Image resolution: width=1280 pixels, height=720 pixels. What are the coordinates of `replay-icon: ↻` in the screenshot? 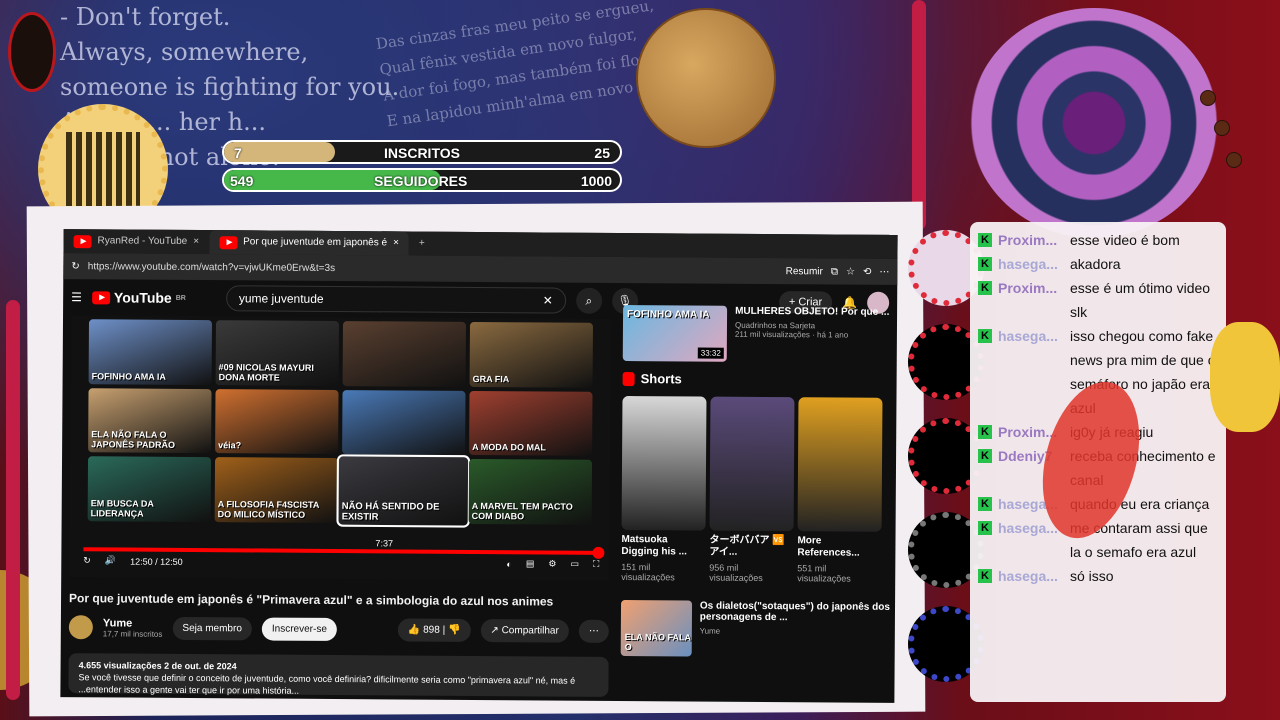 It's located at (87, 560).